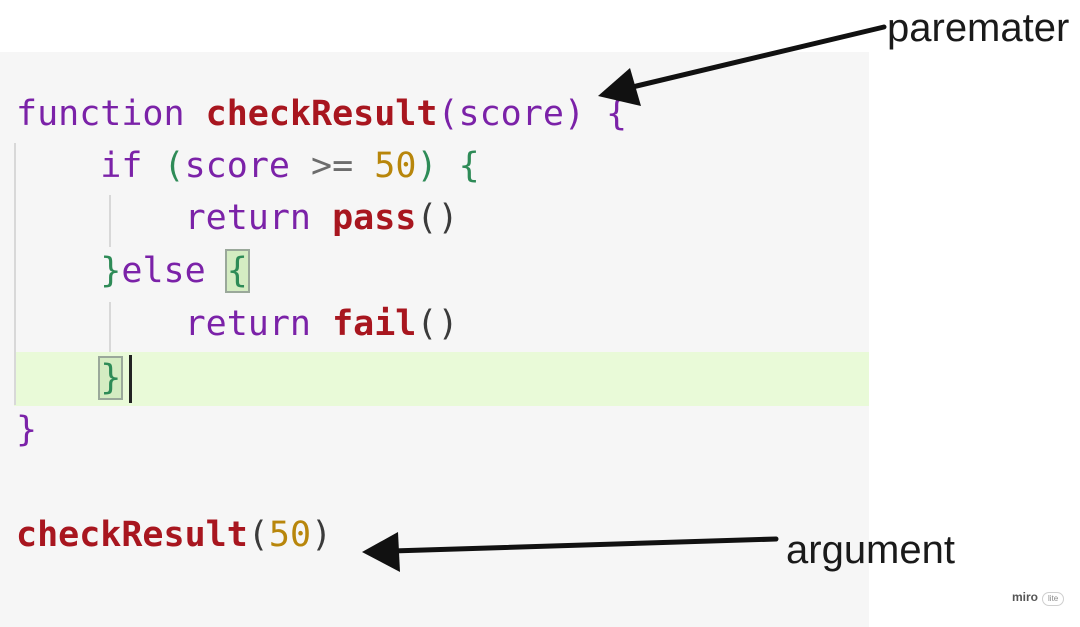 This screenshot has height=627, width=1080. Describe the element at coordinates (1053, 599) in the screenshot. I see `lite-tag: lite` at that location.